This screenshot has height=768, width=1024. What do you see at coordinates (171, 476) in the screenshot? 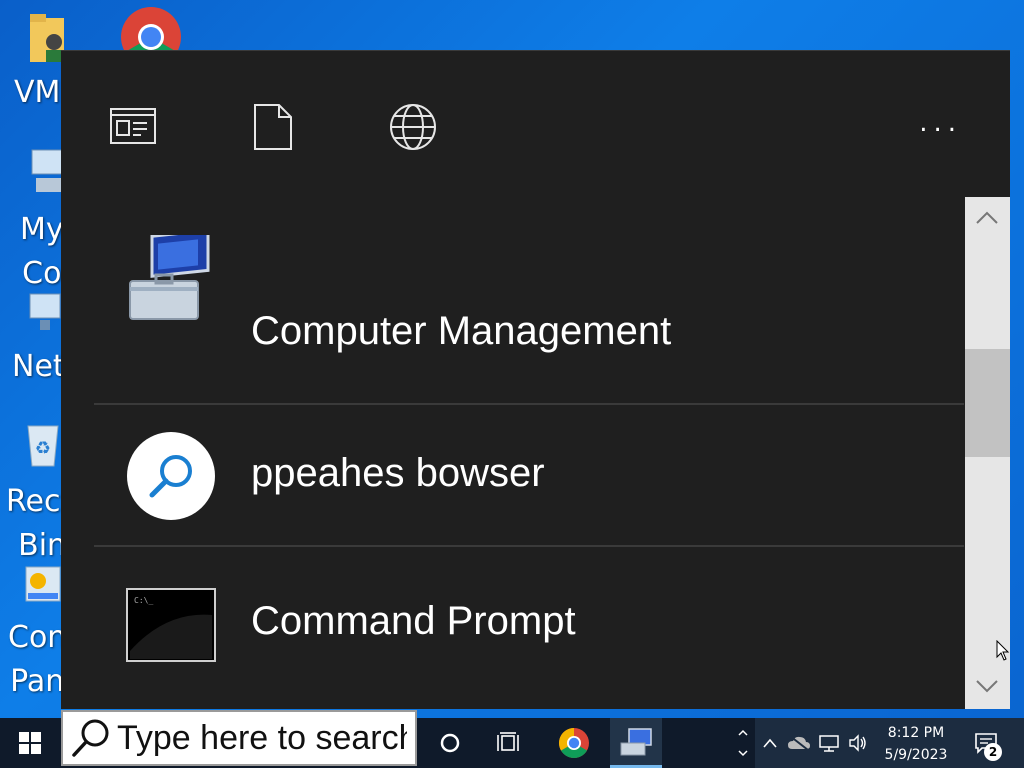
I see `web-search-icon` at bounding box center [171, 476].